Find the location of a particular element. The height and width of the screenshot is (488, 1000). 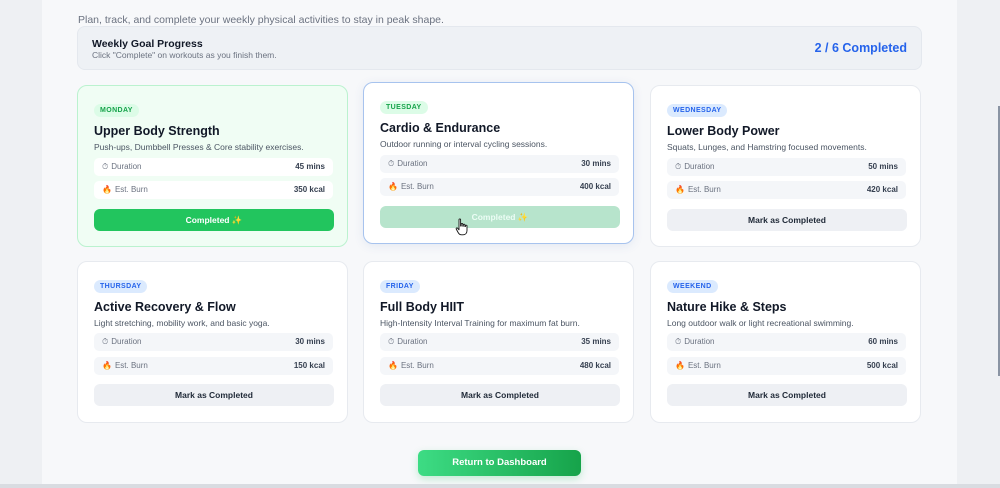

burn-row: 🔥 Est. Burn 500 kcal is located at coordinates (786, 366).